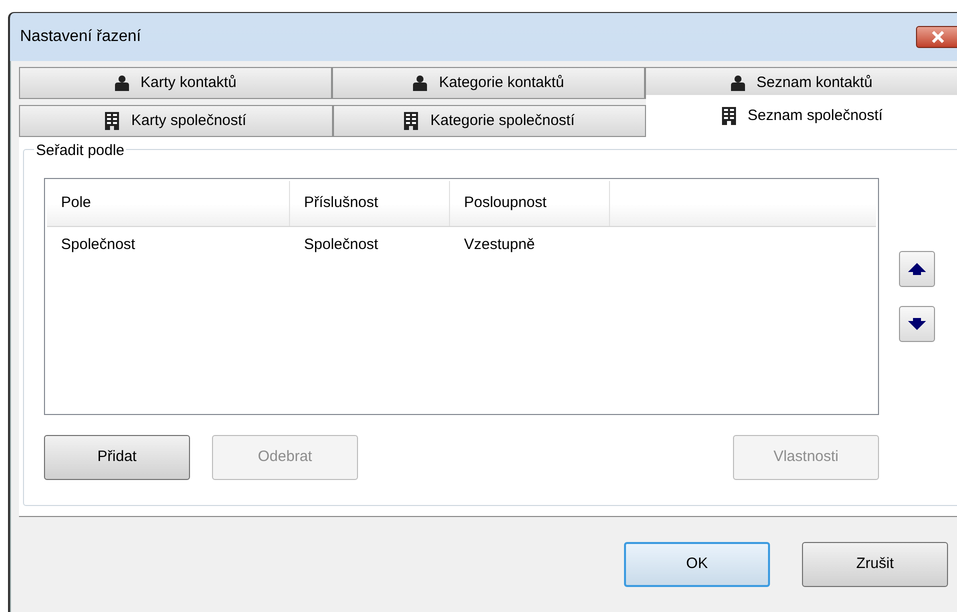  What do you see at coordinates (117, 457) in the screenshot?
I see `list-action-button: Přidat` at bounding box center [117, 457].